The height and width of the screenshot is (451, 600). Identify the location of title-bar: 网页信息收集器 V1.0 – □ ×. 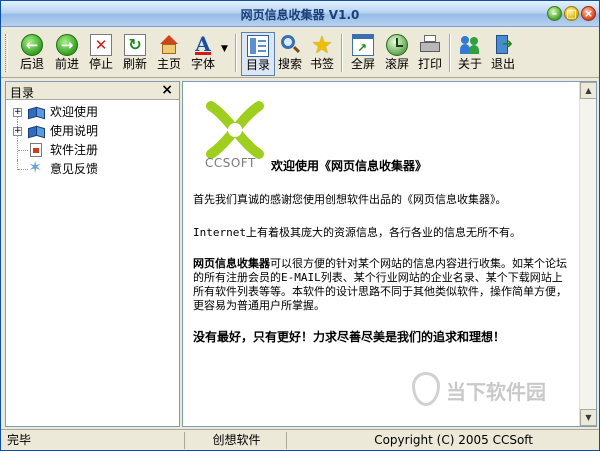
(300, 14).